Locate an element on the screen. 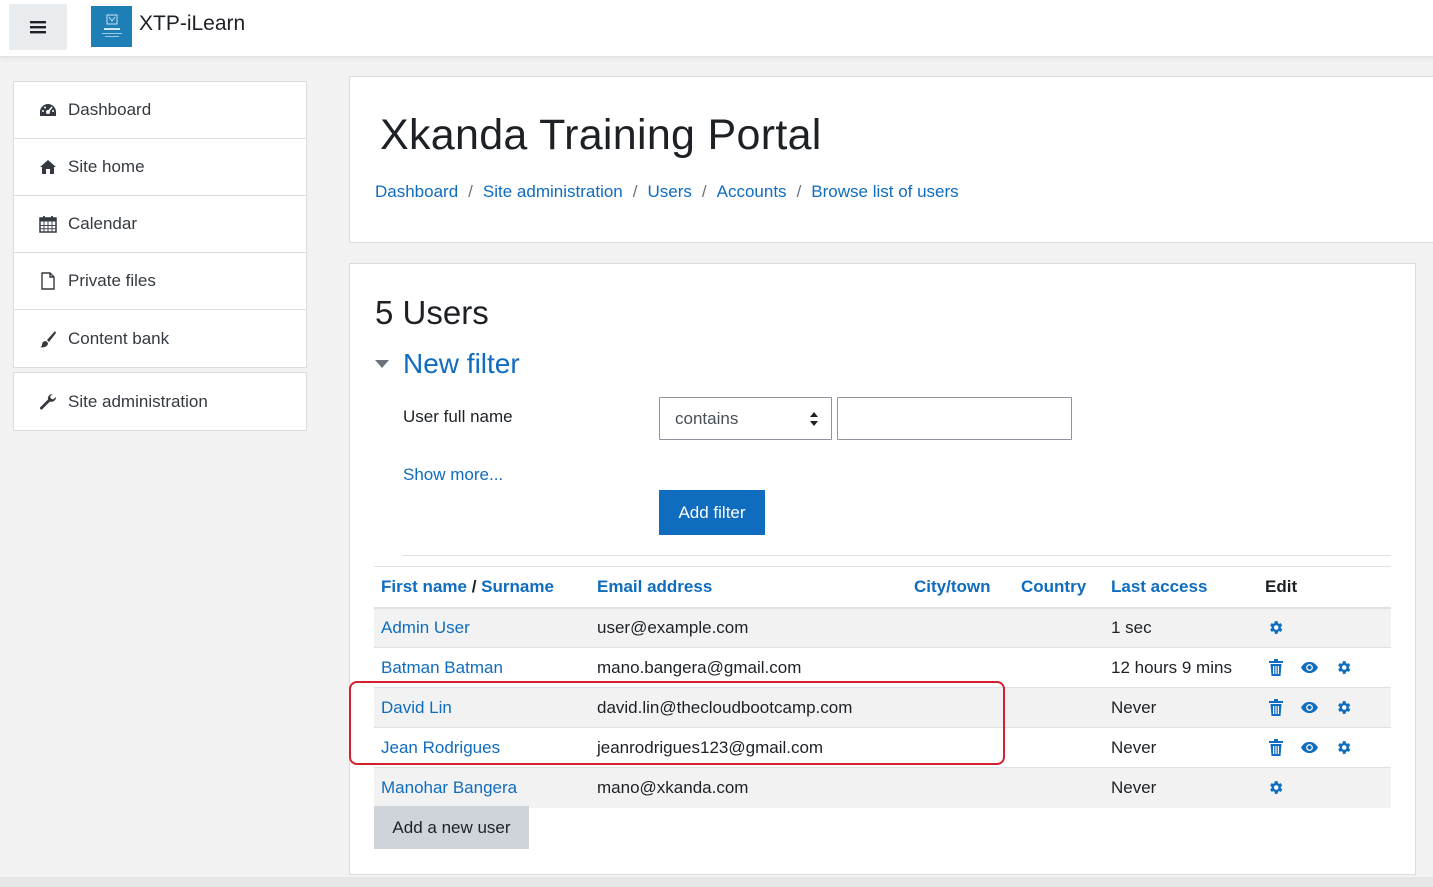 Image resolution: width=1433 pixels, height=887 pixels. calendar-icon is located at coordinates (48, 224).